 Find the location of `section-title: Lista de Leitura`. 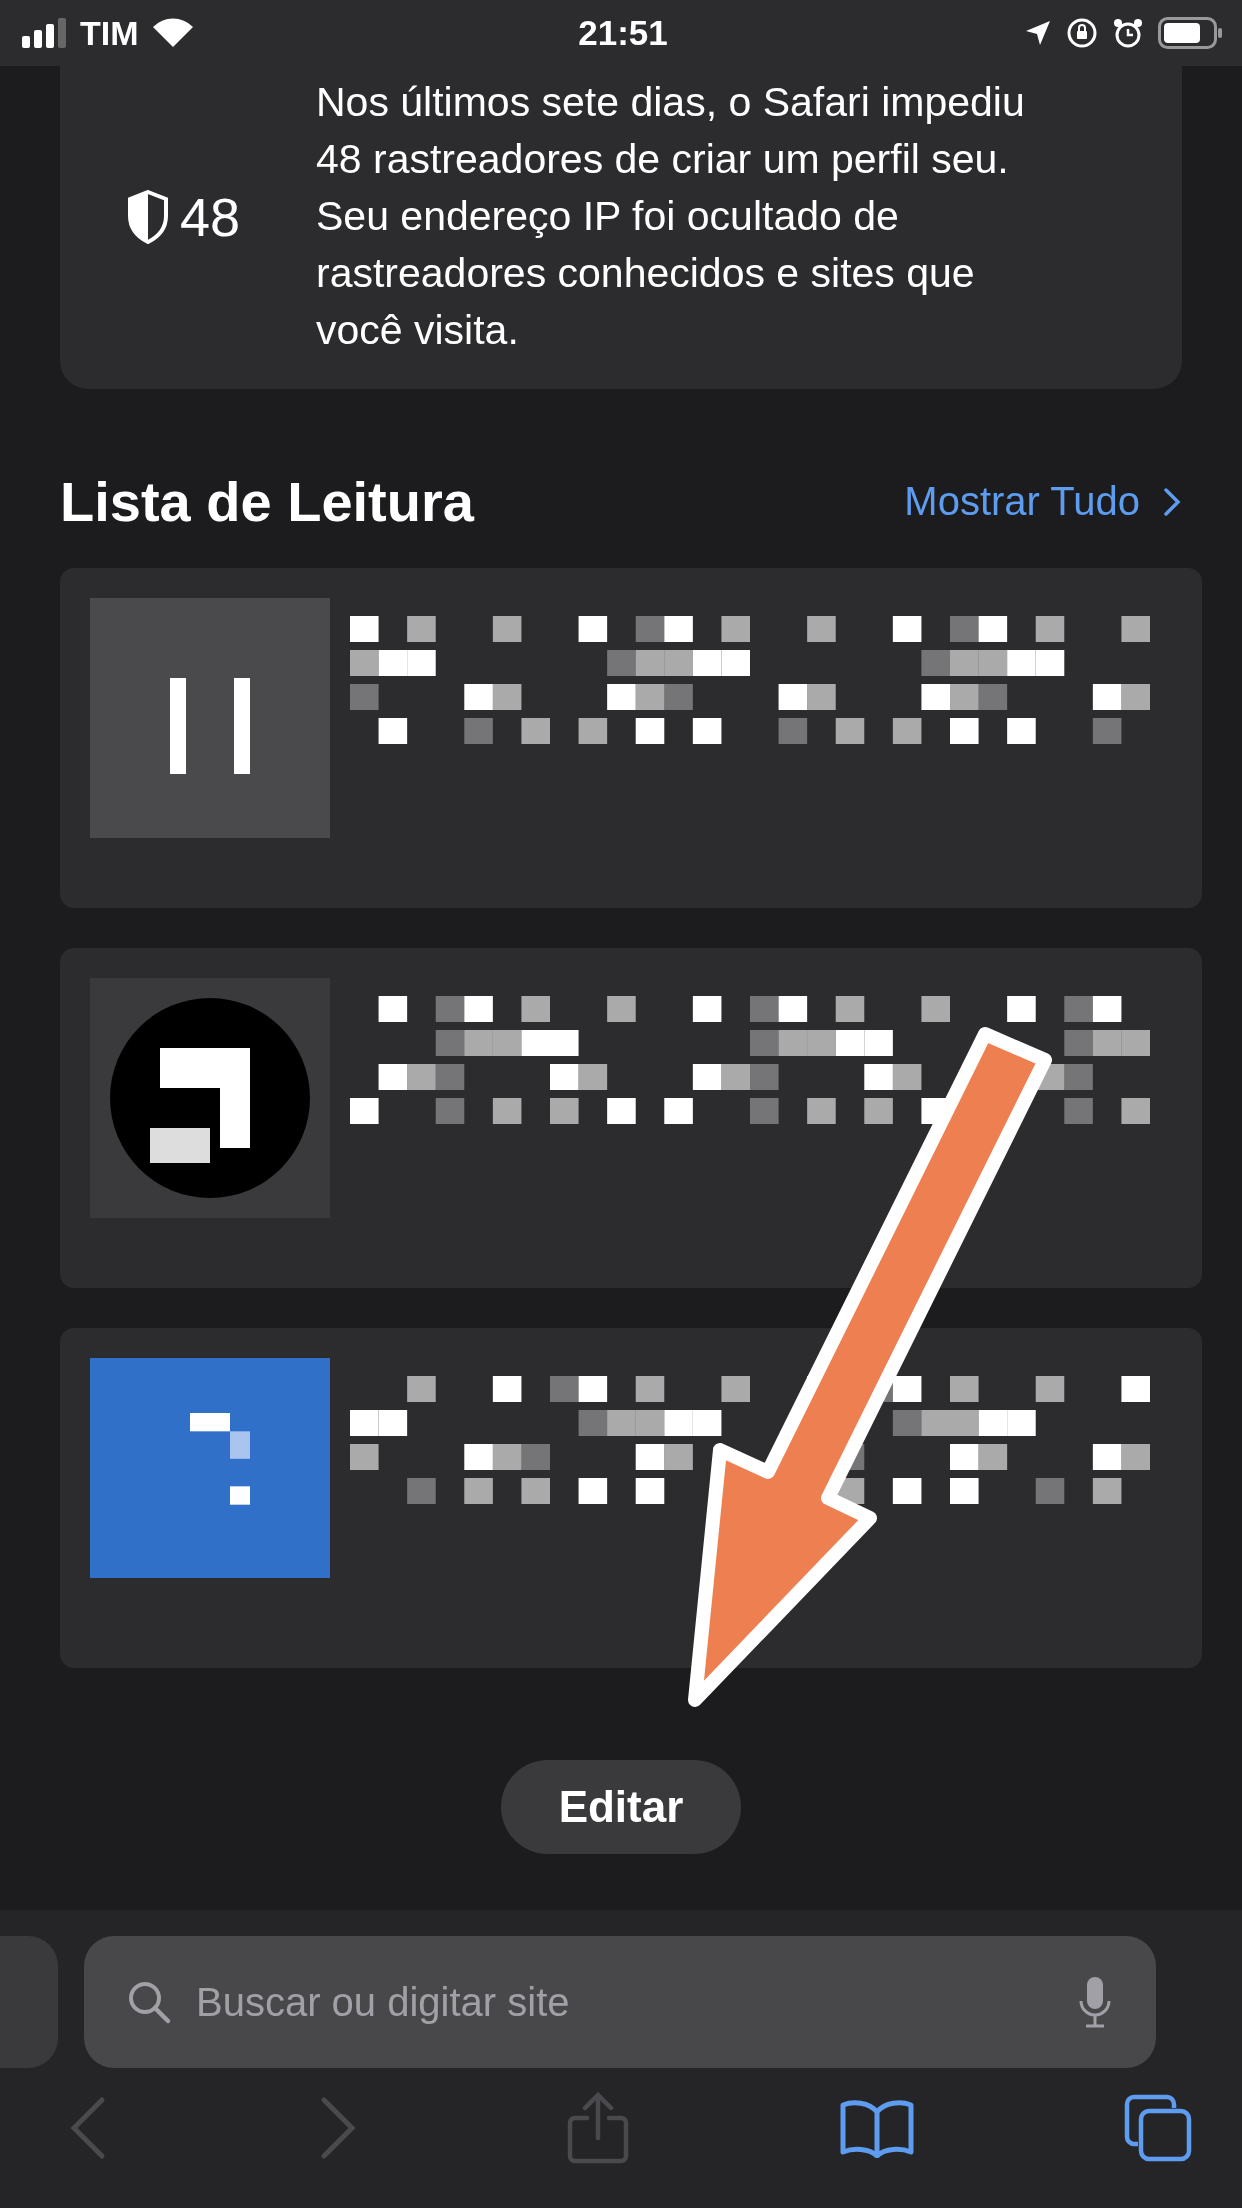

section-title: Lista de Leitura is located at coordinates (267, 501).